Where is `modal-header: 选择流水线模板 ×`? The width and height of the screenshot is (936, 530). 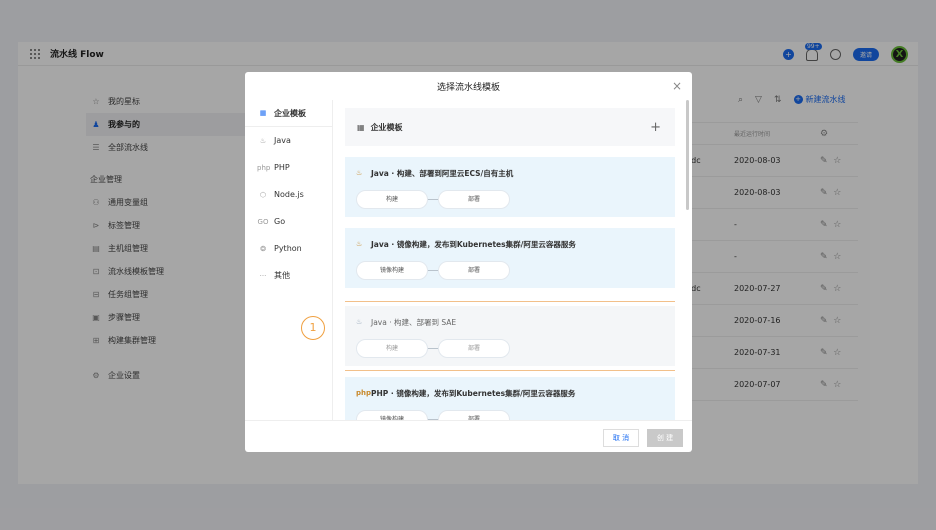 modal-header: 选择流水线模板 × is located at coordinates (468, 86).